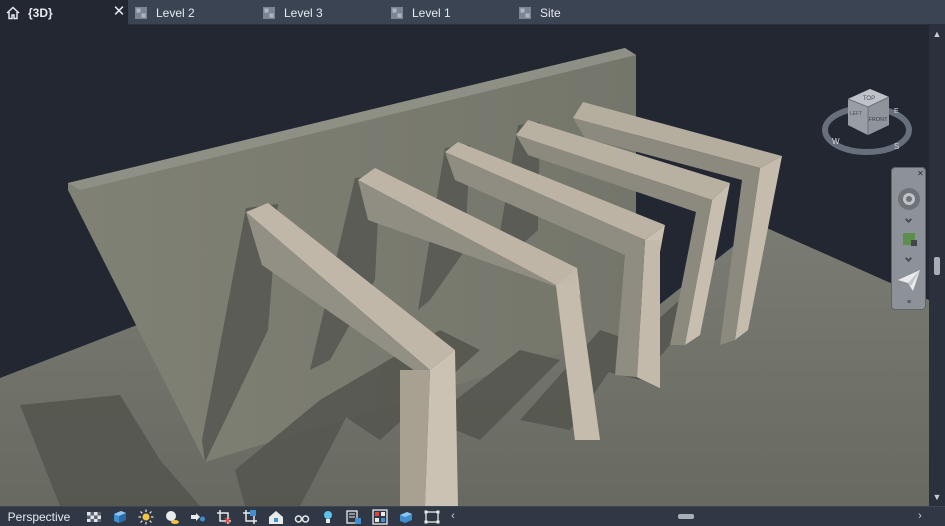  What do you see at coordinates (453, 516) in the screenshot?
I see `scroll-left-icon: ‹` at bounding box center [453, 516].